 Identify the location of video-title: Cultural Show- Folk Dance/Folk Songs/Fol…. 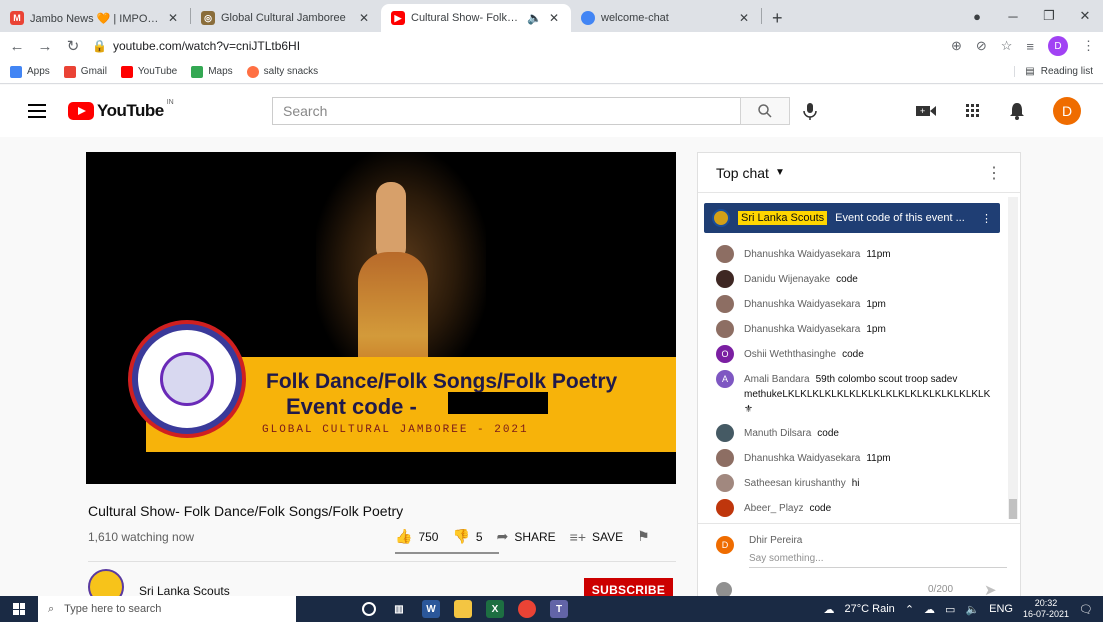
(246, 511).